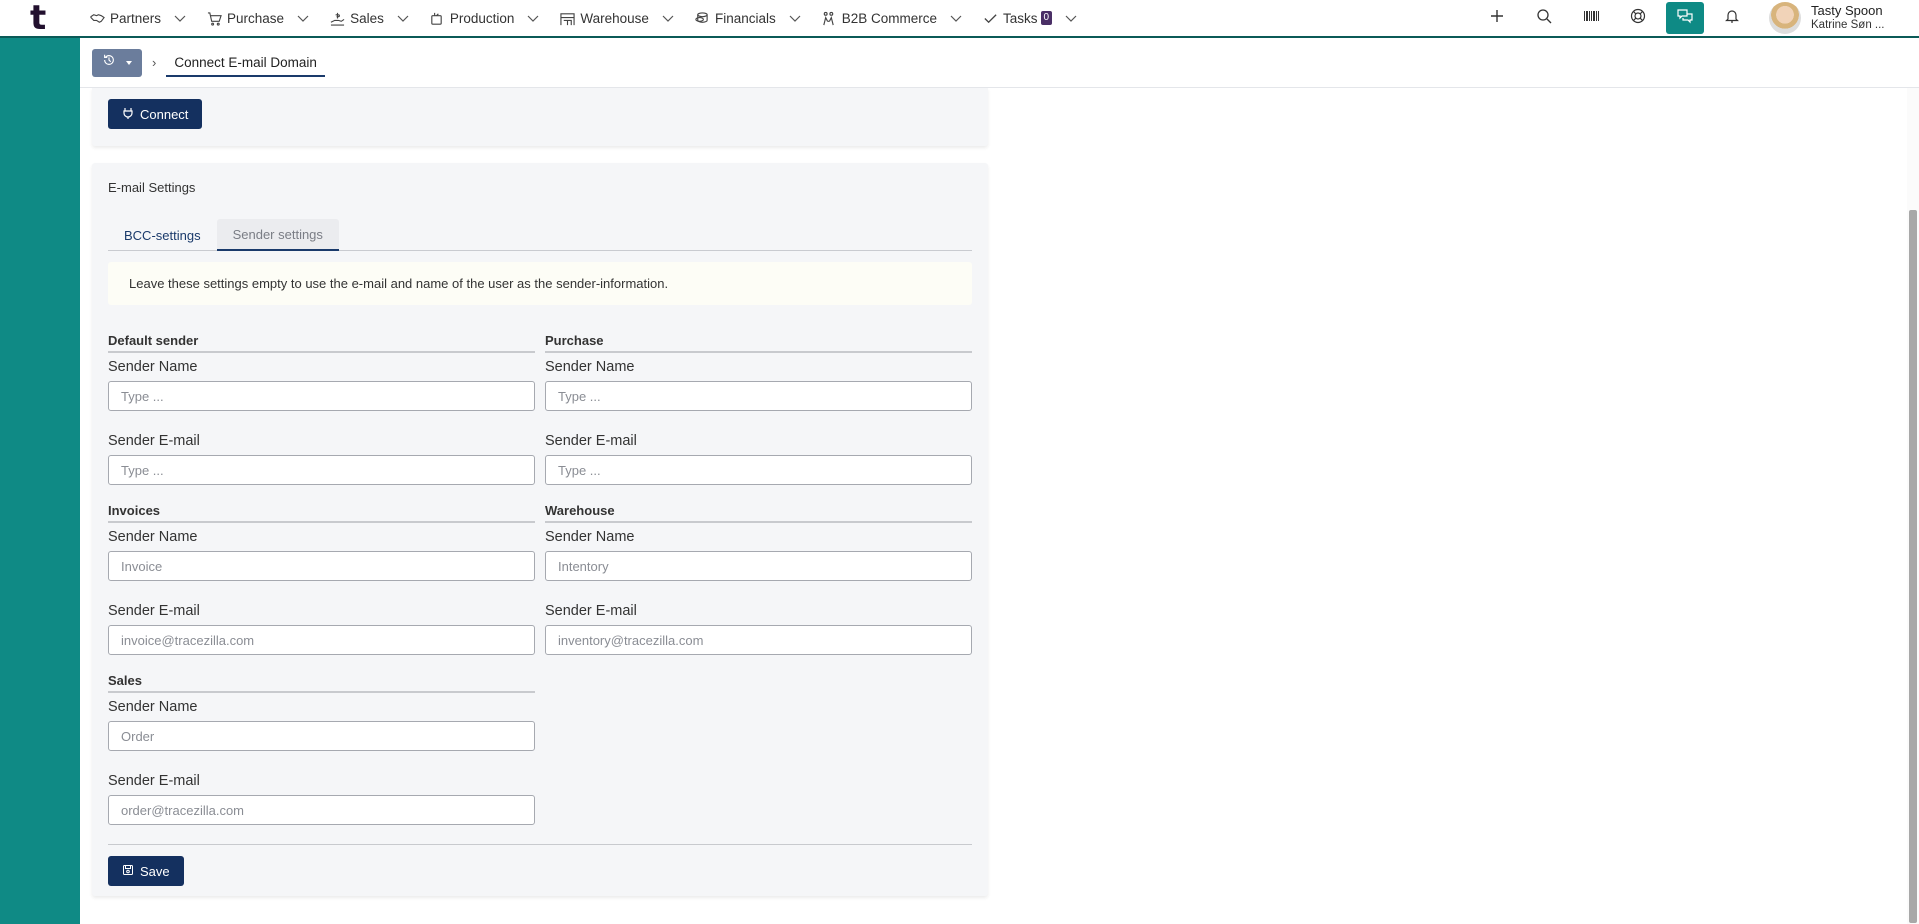 The height and width of the screenshot is (924, 1919). Describe the element at coordinates (702, 18) in the screenshot. I see `coins-icon` at that location.